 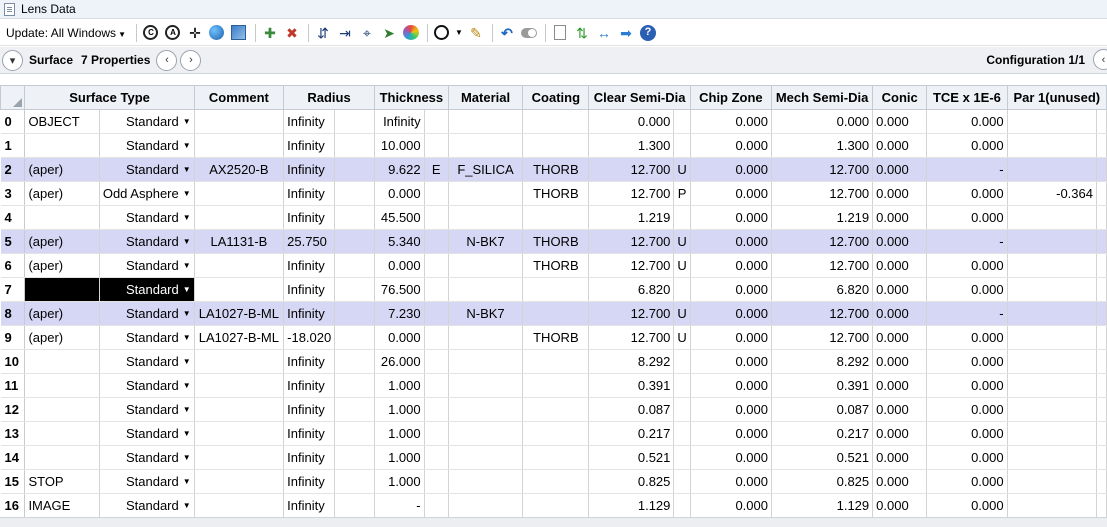 What do you see at coordinates (323, 33) in the screenshot?
I see `pickup-icon: ⇵` at bounding box center [323, 33].